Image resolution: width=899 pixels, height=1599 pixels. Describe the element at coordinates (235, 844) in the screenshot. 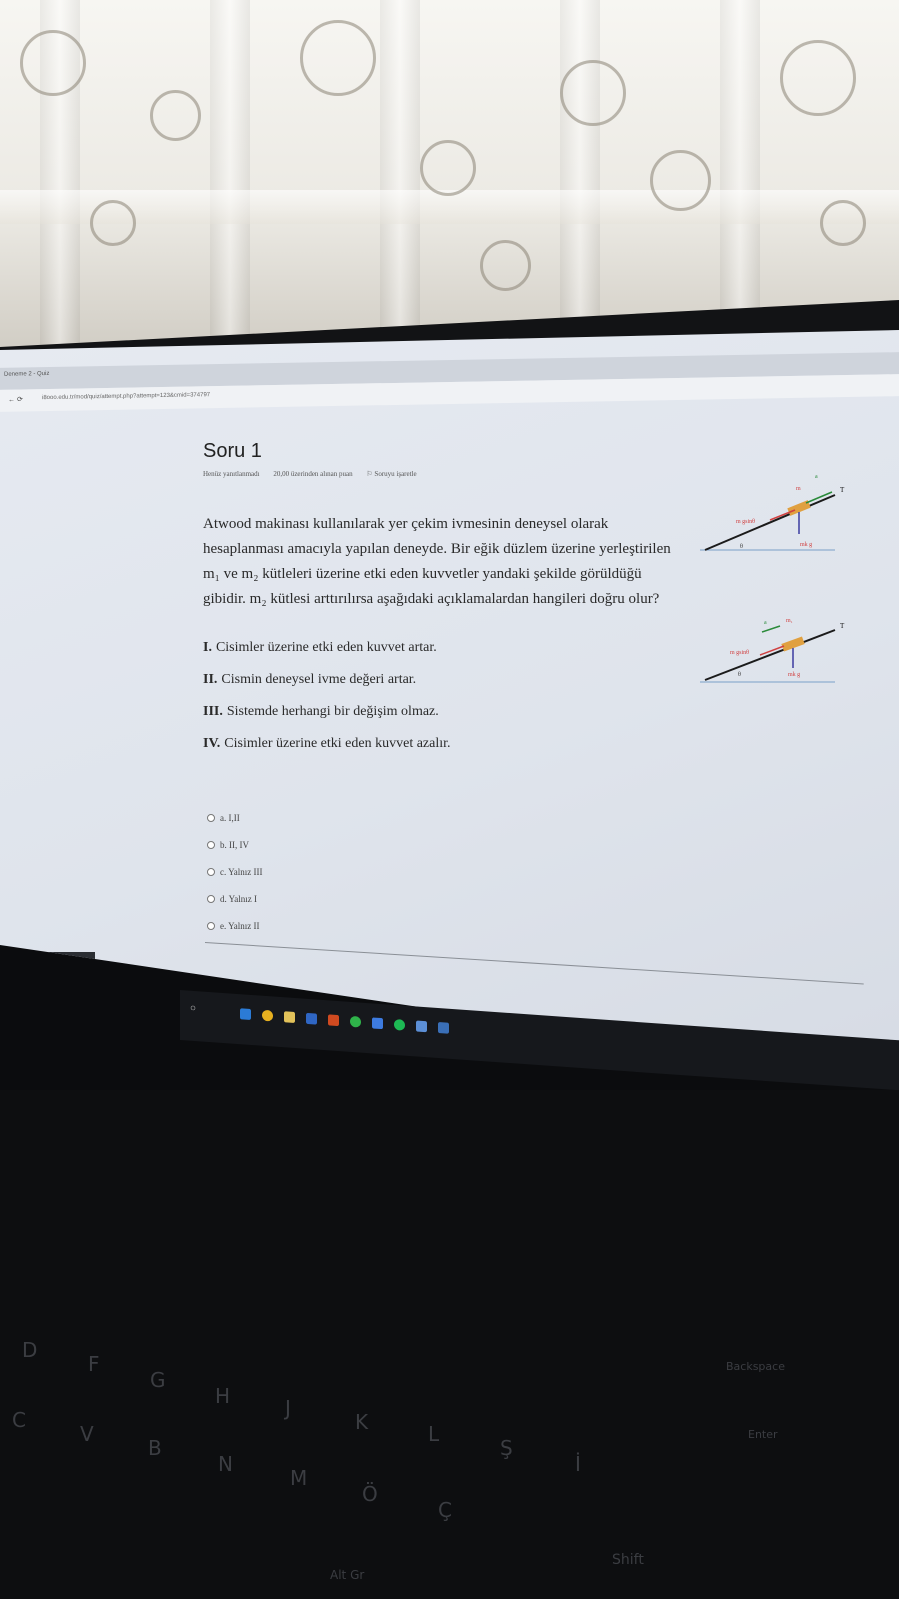

I see `option-b: b. II, IV` at that location.